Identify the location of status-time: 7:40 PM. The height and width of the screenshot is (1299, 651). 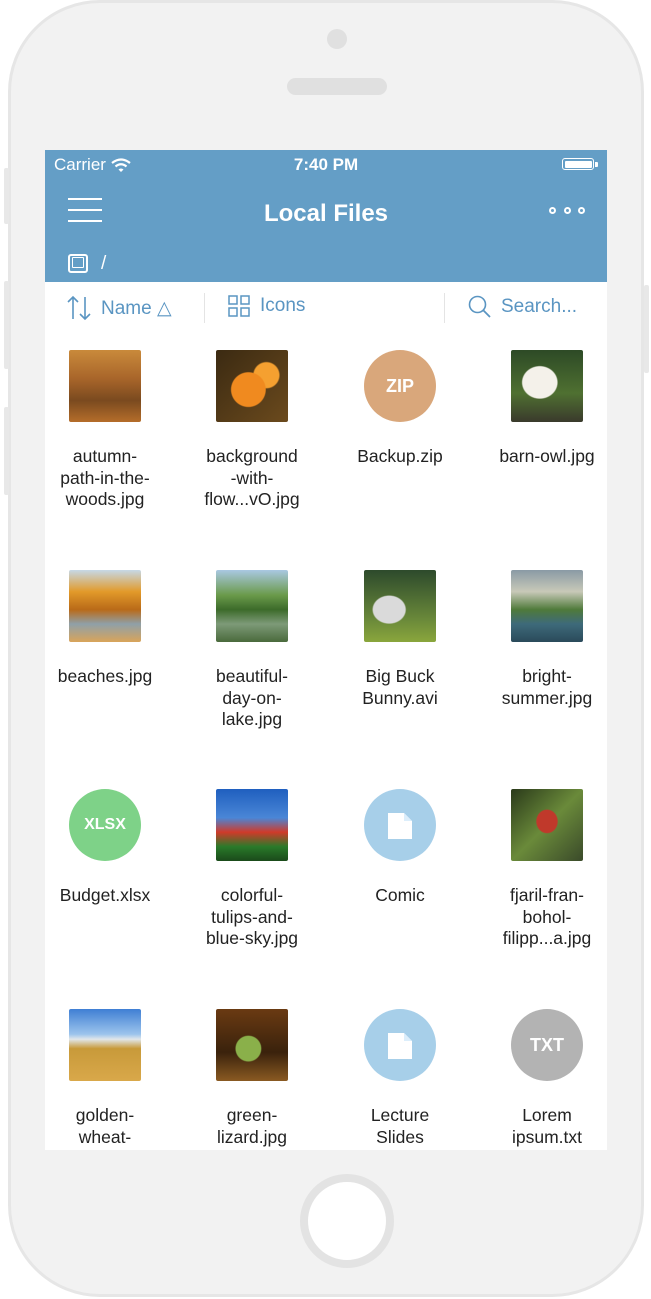
(326, 164).